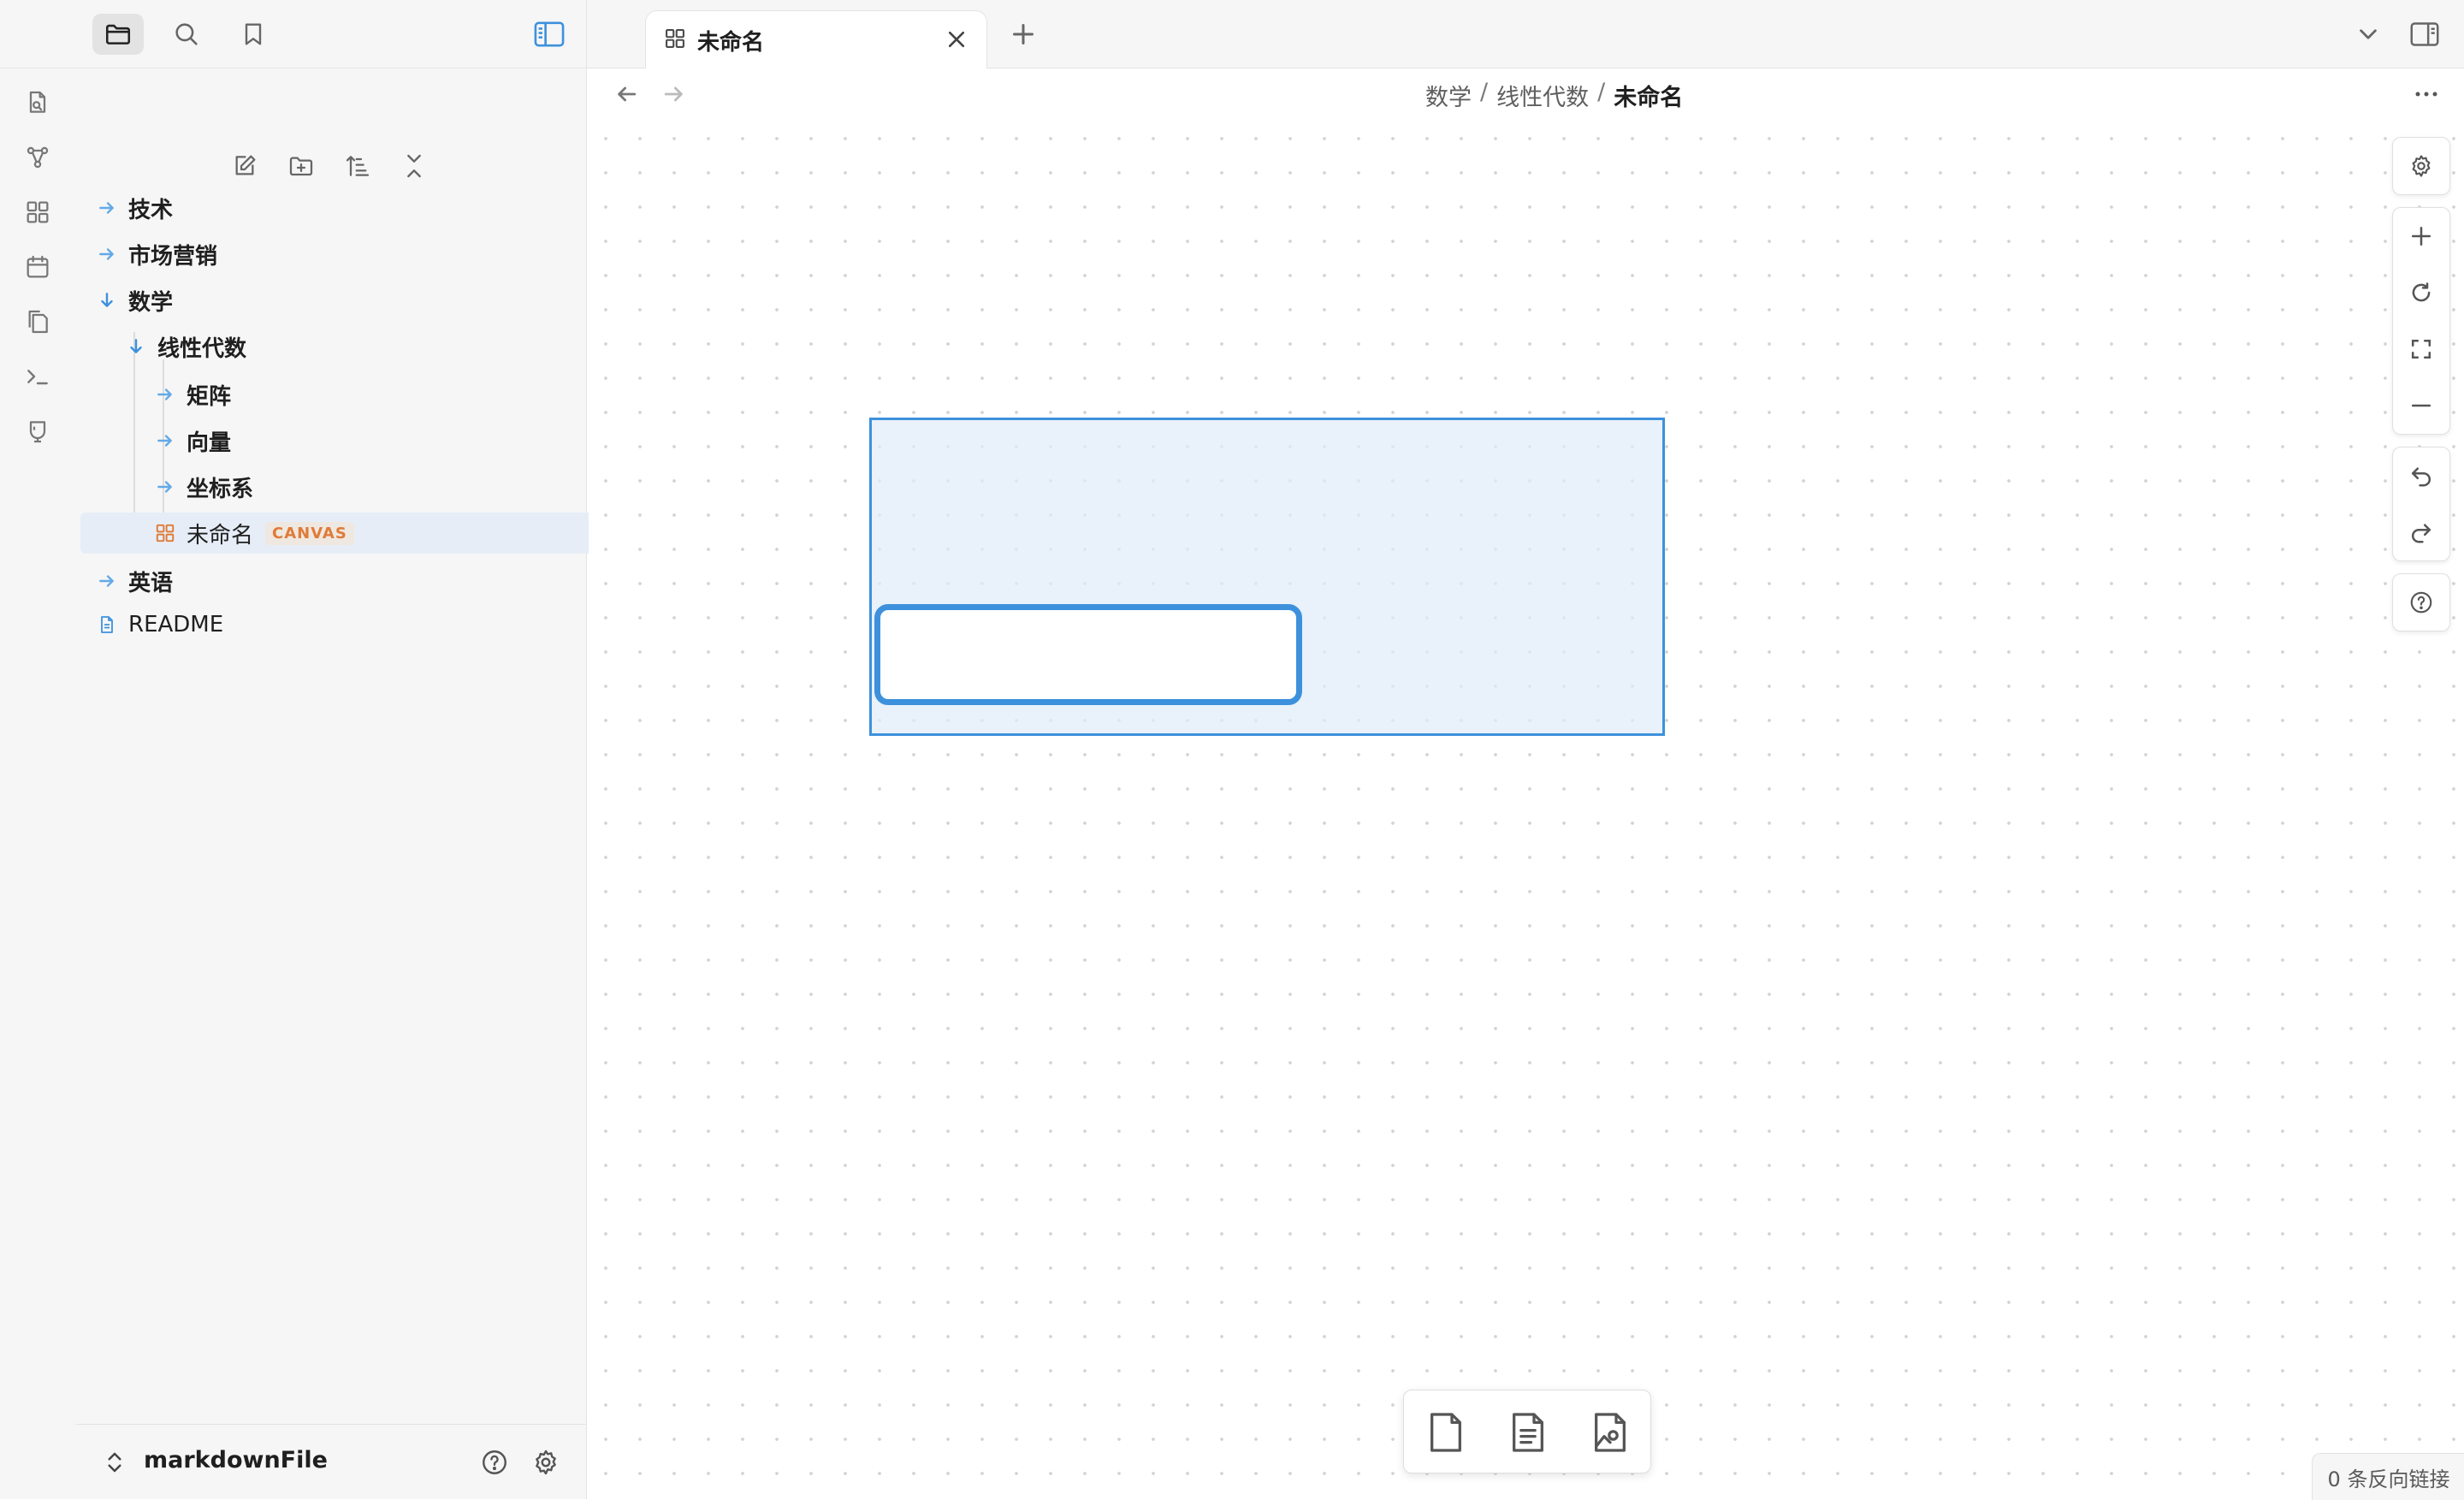  What do you see at coordinates (173, 257) in the screenshot?
I see `tree-label: 市场营销` at bounding box center [173, 257].